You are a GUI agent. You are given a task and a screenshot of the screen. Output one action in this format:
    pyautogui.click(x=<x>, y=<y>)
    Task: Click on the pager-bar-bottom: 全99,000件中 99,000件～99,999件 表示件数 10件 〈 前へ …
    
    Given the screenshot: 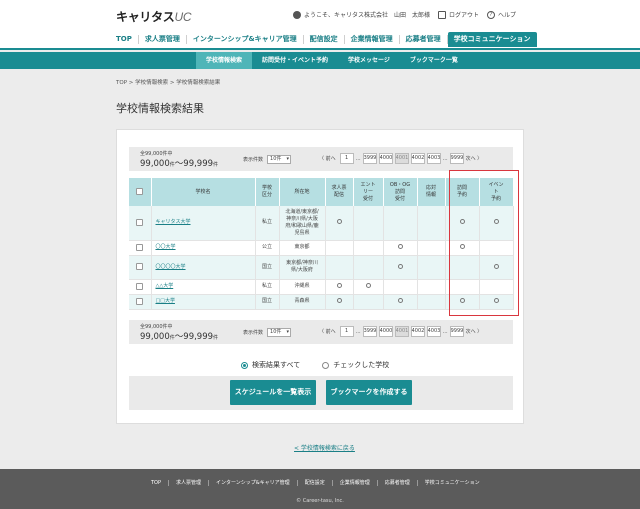 What is the action you would take?
    pyautogui.click(x=321, y=332)
    